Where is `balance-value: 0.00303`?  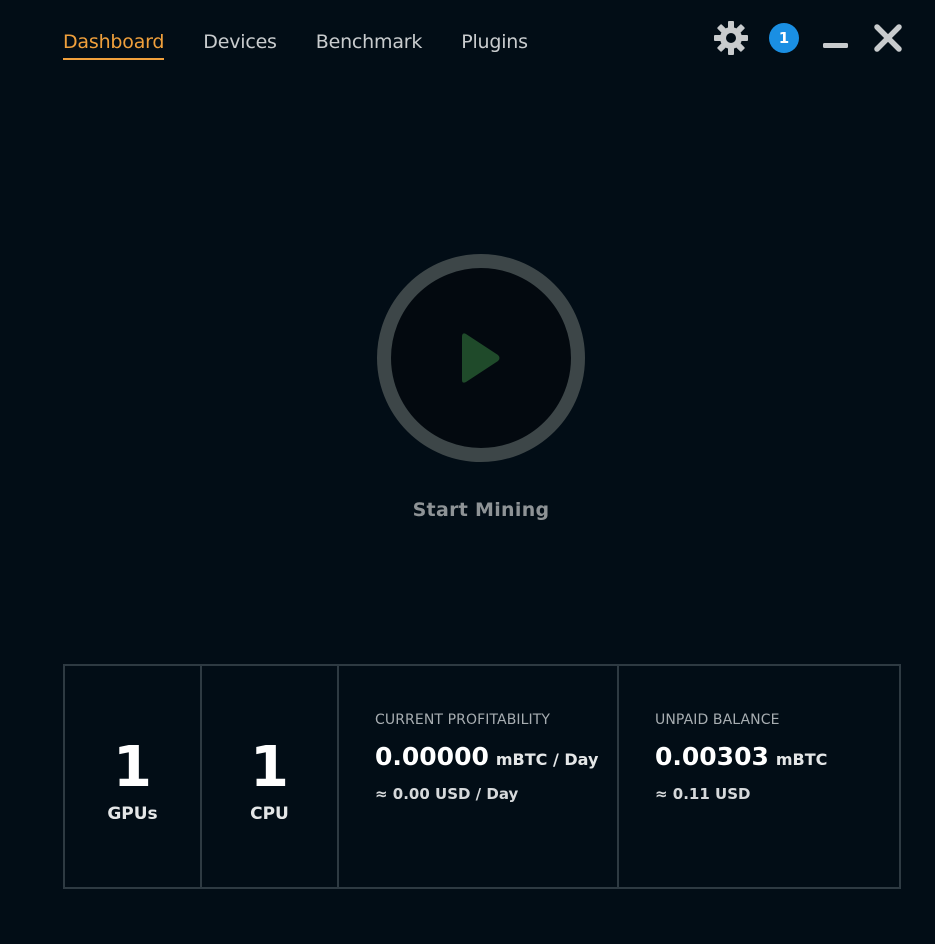
balance-value: 0.00303 is located at coordinates (712, 756).